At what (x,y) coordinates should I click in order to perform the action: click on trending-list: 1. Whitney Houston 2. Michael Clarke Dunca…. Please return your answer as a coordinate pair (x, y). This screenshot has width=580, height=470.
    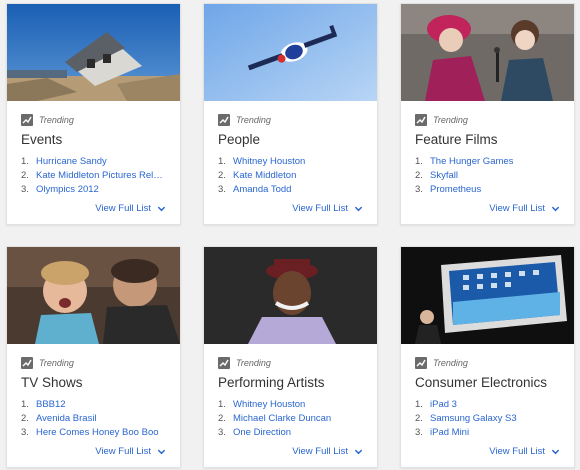
    Looking at the image, I should click on (290, 419).